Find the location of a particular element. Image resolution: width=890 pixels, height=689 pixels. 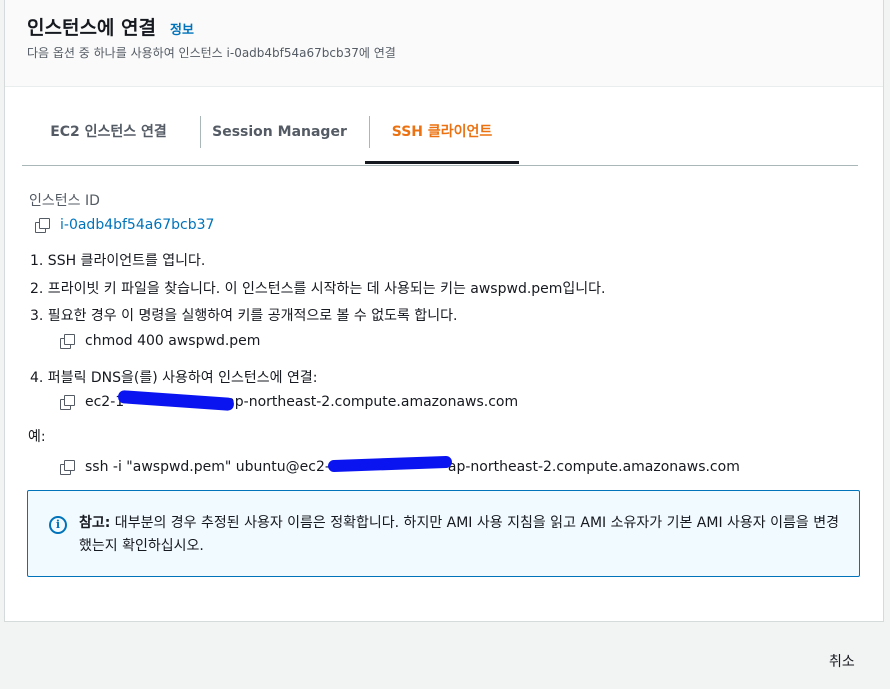

info-icon: i is located at coordinates (58, 525).